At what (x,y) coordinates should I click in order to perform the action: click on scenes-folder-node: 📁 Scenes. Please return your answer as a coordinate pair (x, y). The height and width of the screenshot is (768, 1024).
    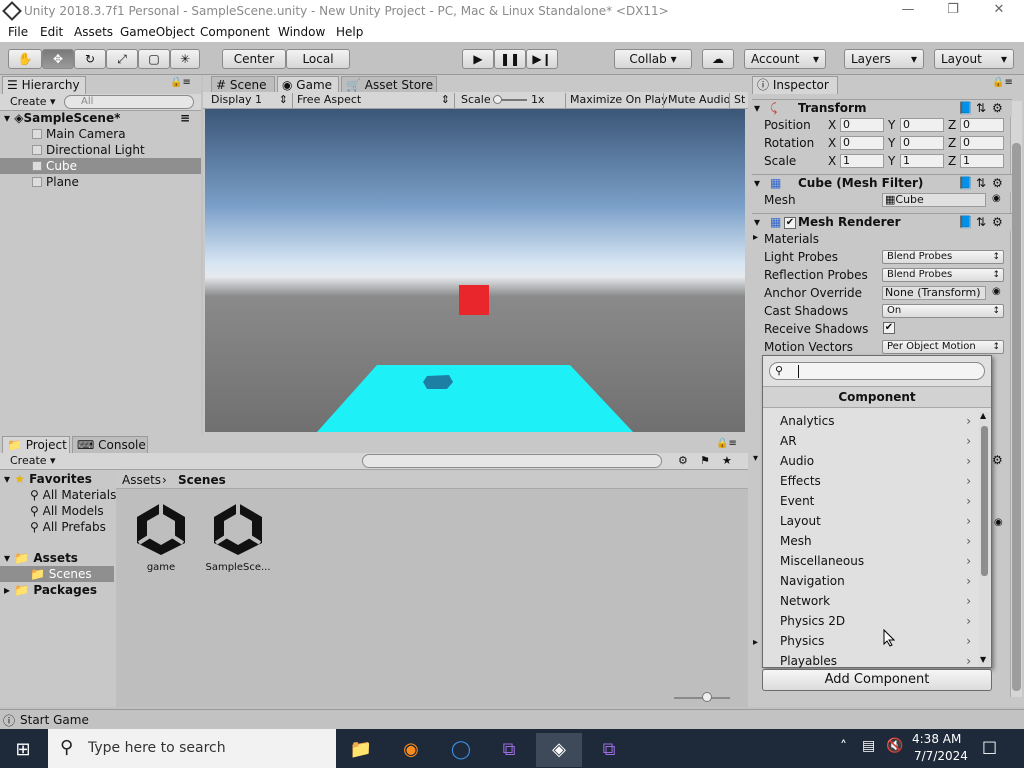
    Looking at the image, I should click on (57, 574).